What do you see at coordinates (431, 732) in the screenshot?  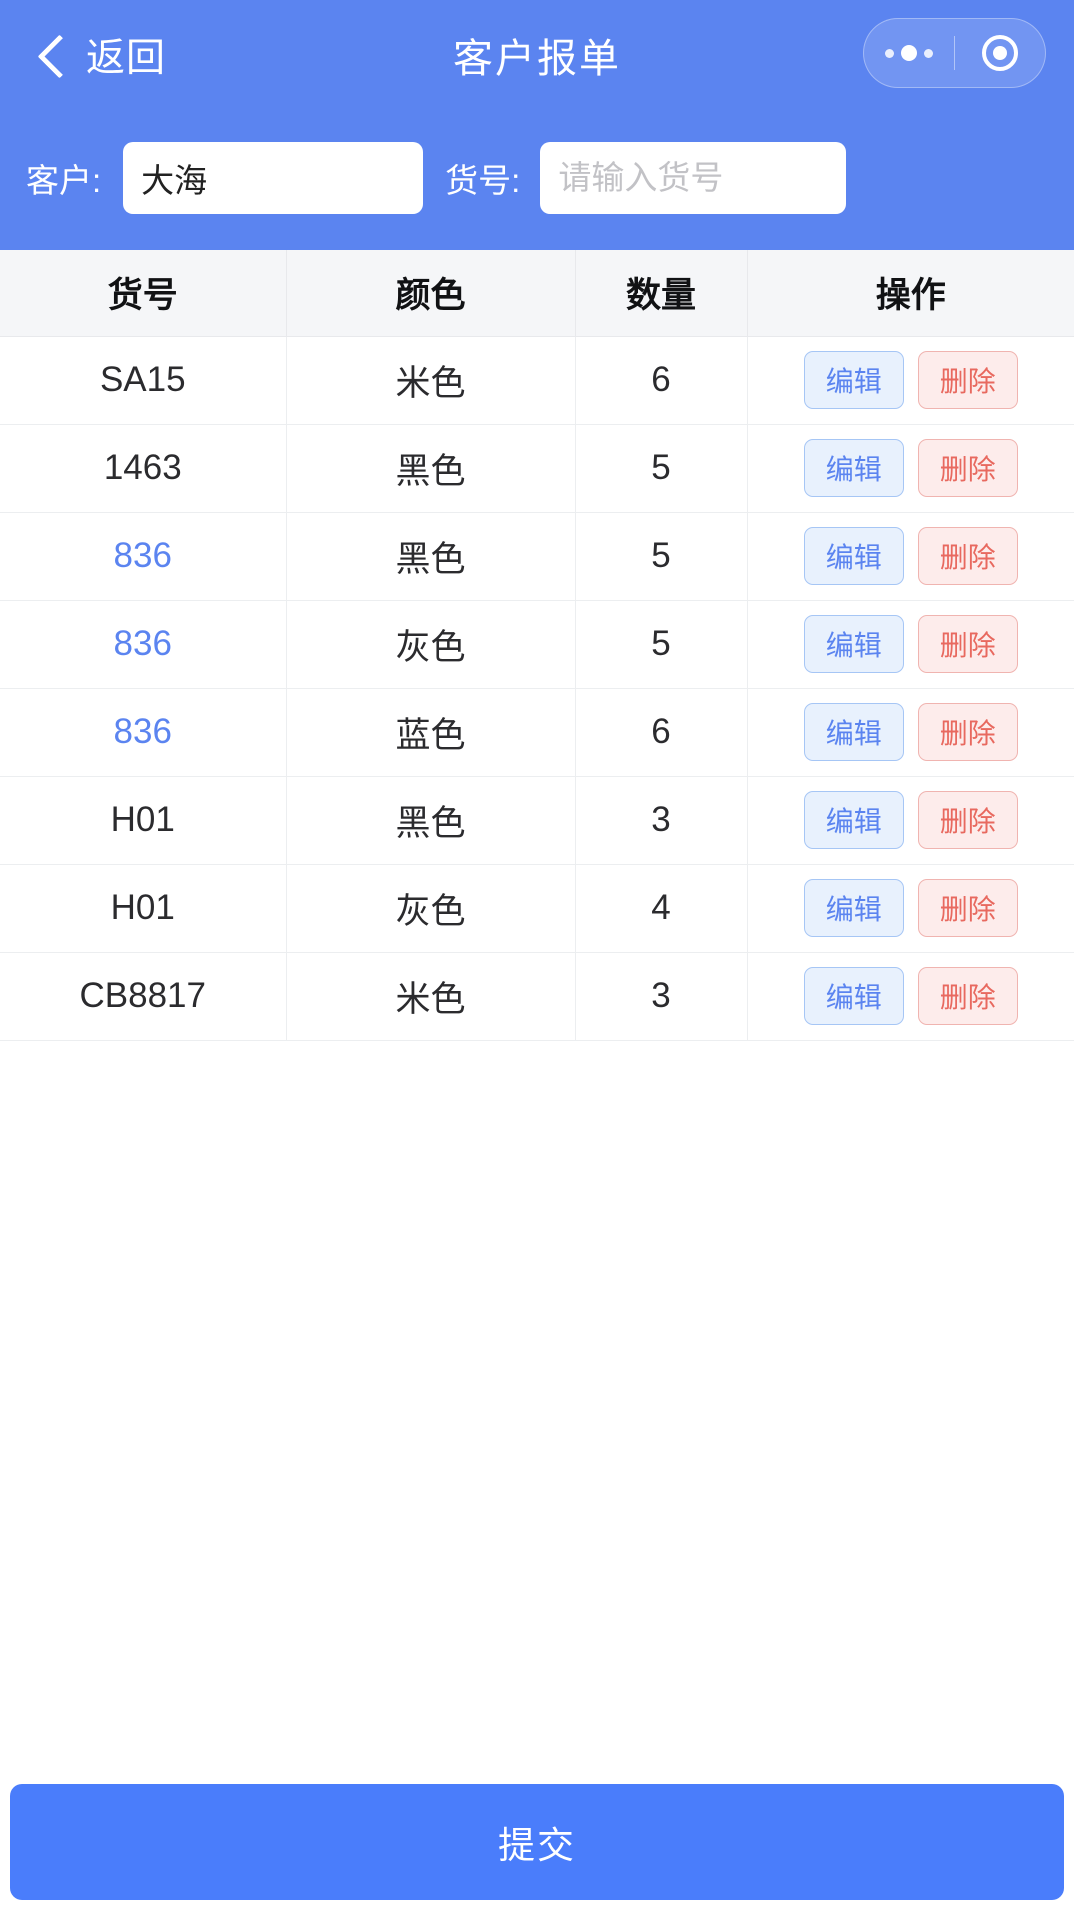 I see `cell-color: 蓝色` at bounding box center [431, 732].